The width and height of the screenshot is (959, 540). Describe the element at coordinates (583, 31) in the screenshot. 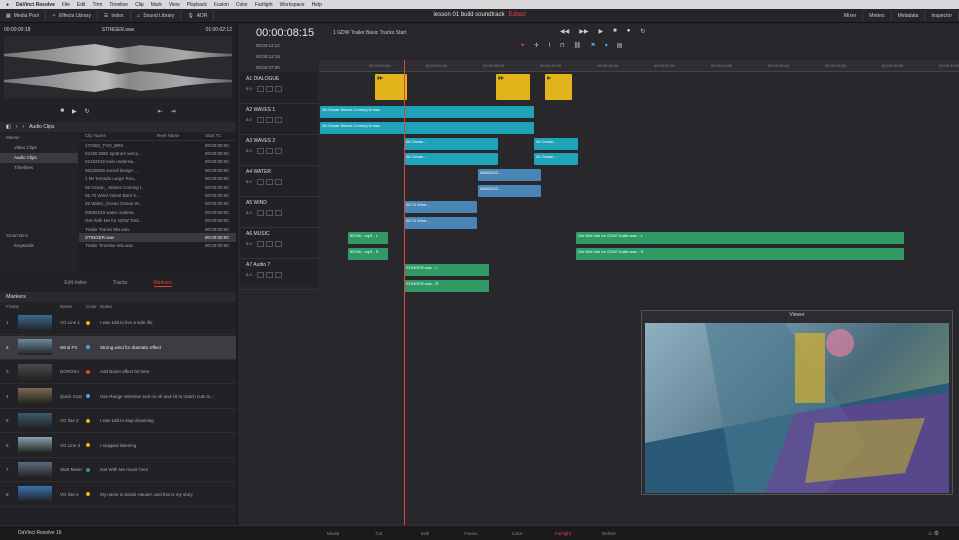

I see `fast-forward-icon: ▶▶` at that location.